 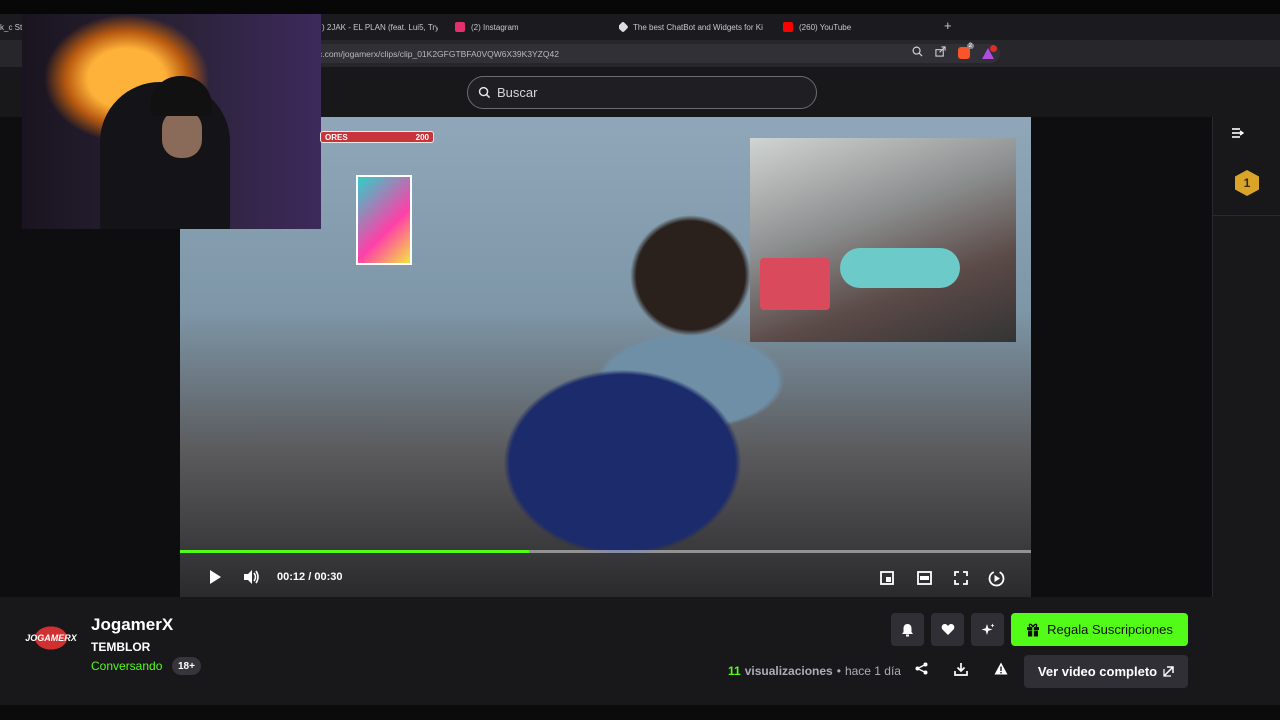 I want to click on channel-avatar: JOGAMERX, so click(x=51, y=638).